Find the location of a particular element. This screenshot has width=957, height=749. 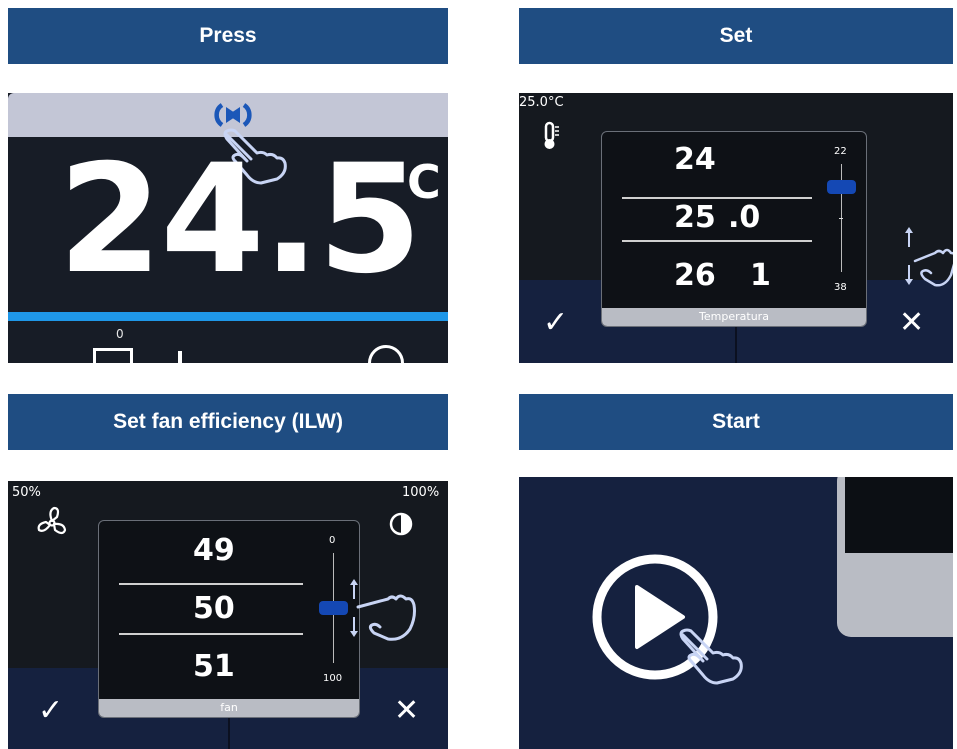

picker-row-selected: 50 is located at coordinates (214, 608).